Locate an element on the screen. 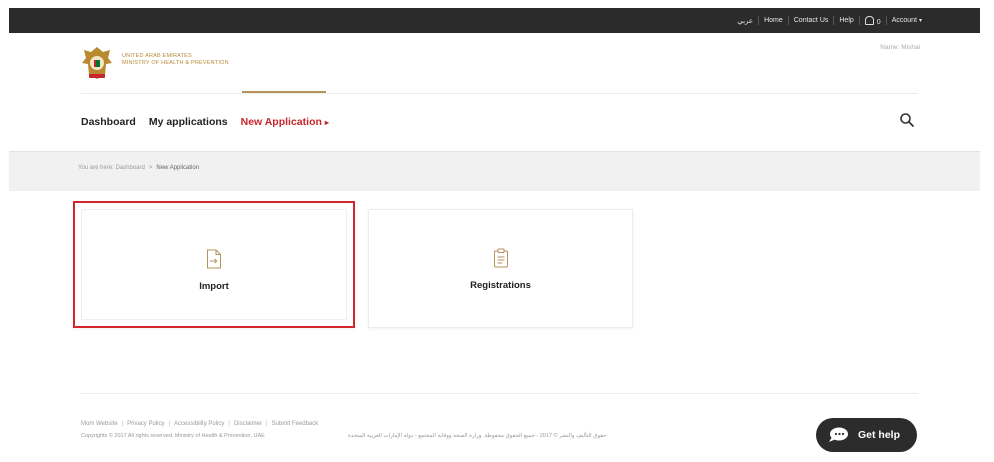 This screenshot has width=994, height=462. card-label: Registrations is located at coordinates (500, 285).